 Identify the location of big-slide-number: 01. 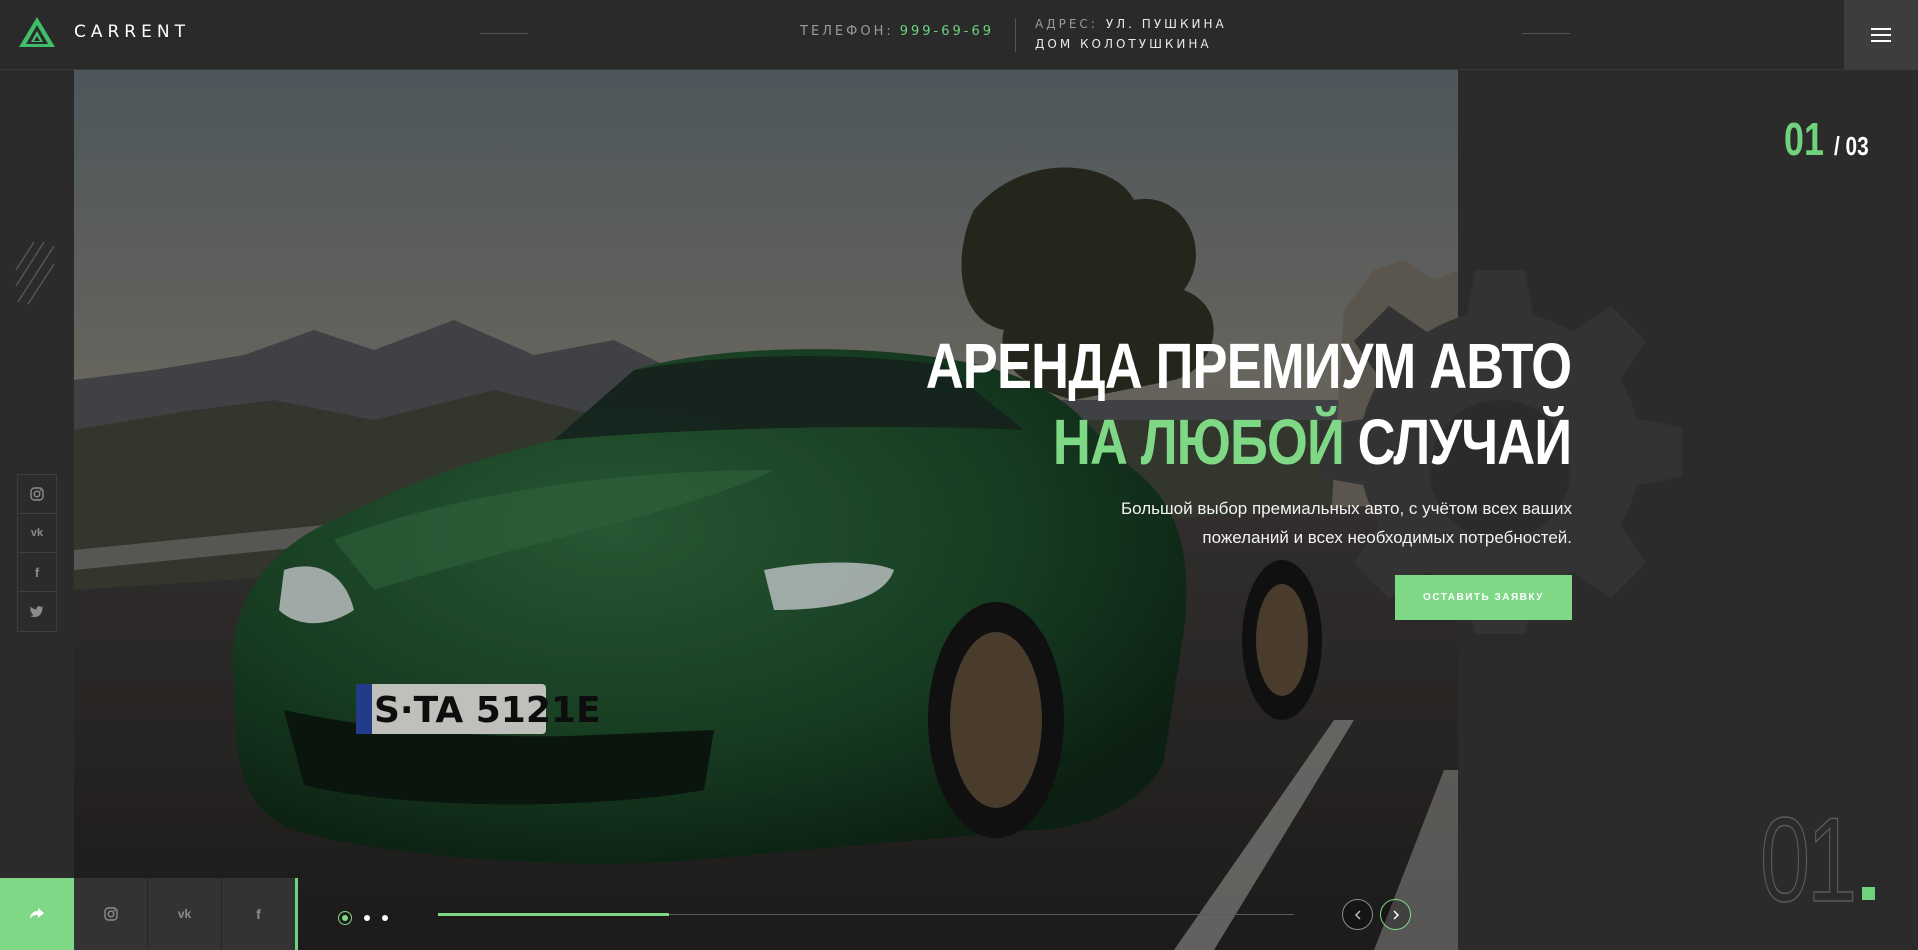
(1808, 860).